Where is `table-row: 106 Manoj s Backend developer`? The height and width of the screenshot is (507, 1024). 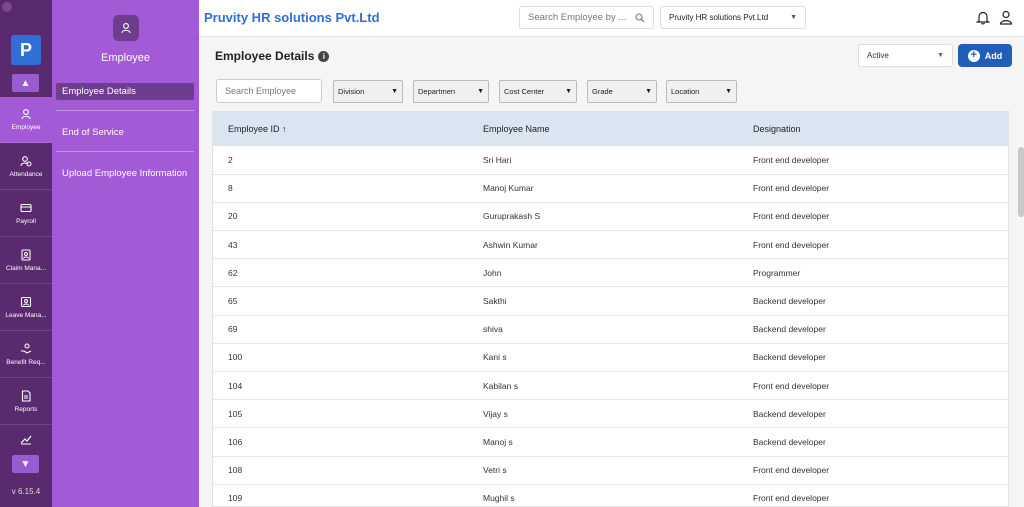
table-row: 106 Manoj s Backend developer is located at coordinates (610, 442).